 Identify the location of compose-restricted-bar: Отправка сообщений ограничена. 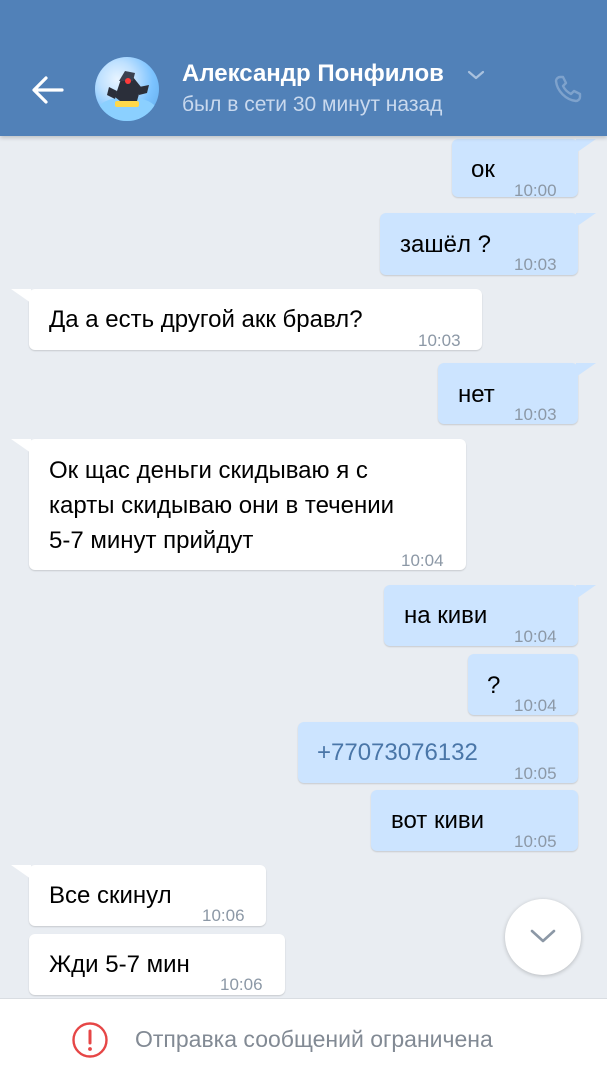
(303, 1039).